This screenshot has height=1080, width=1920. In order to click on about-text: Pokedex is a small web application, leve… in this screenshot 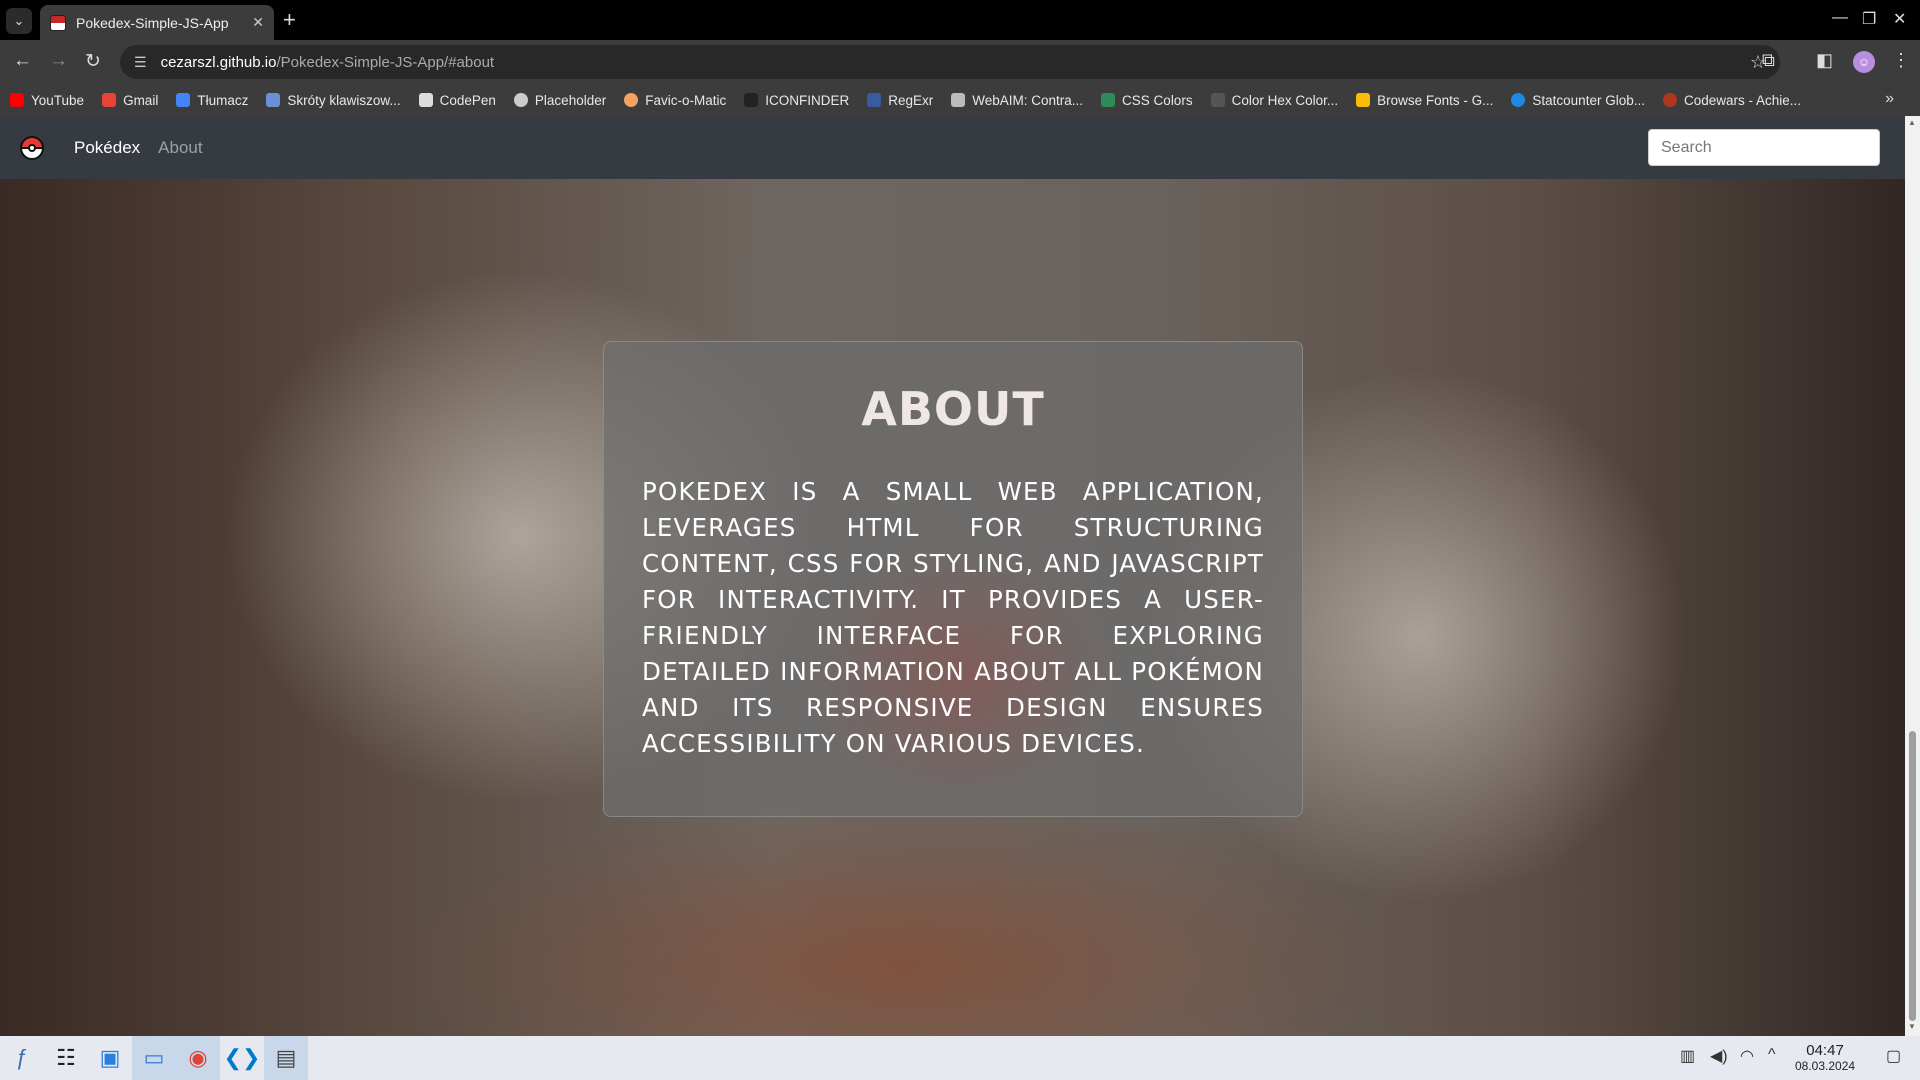, I will do `click(953, 617)`.